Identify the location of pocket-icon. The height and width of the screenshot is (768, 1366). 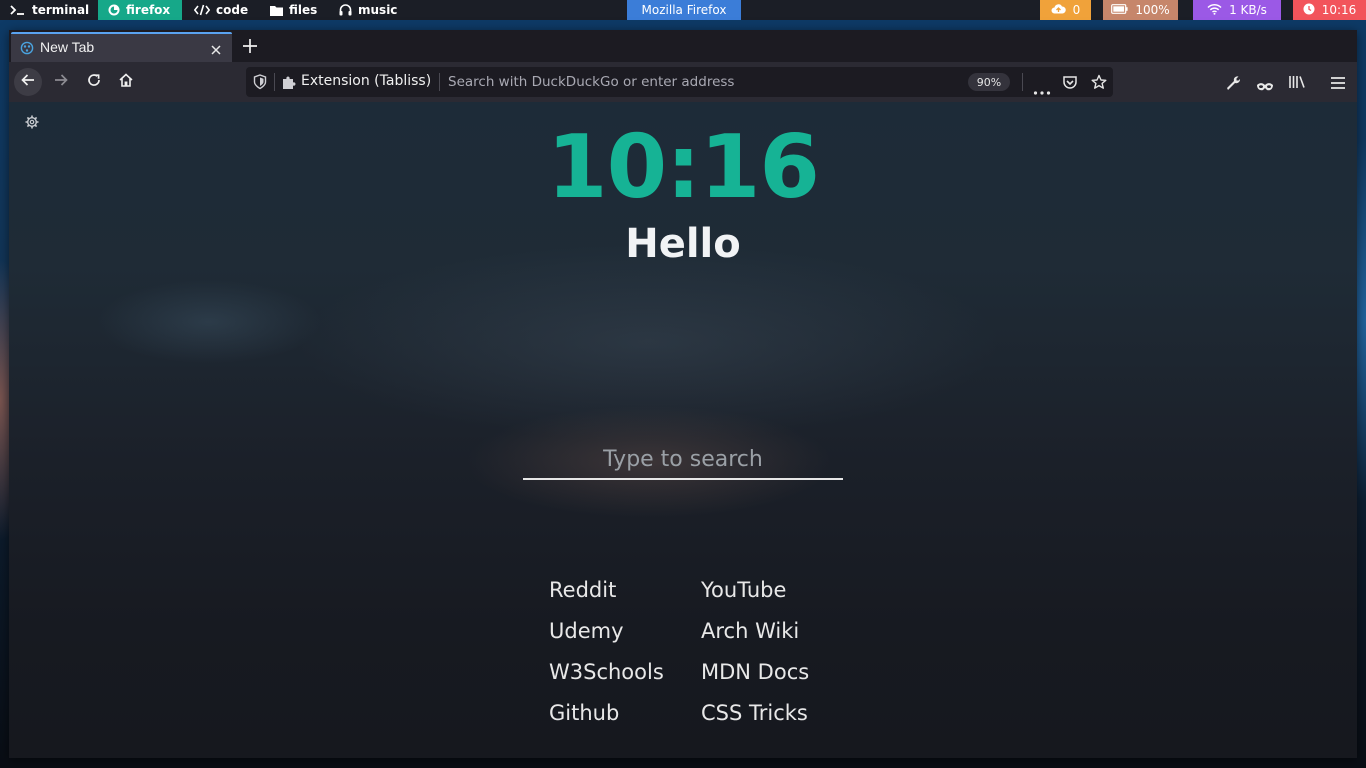
(1070, 84).